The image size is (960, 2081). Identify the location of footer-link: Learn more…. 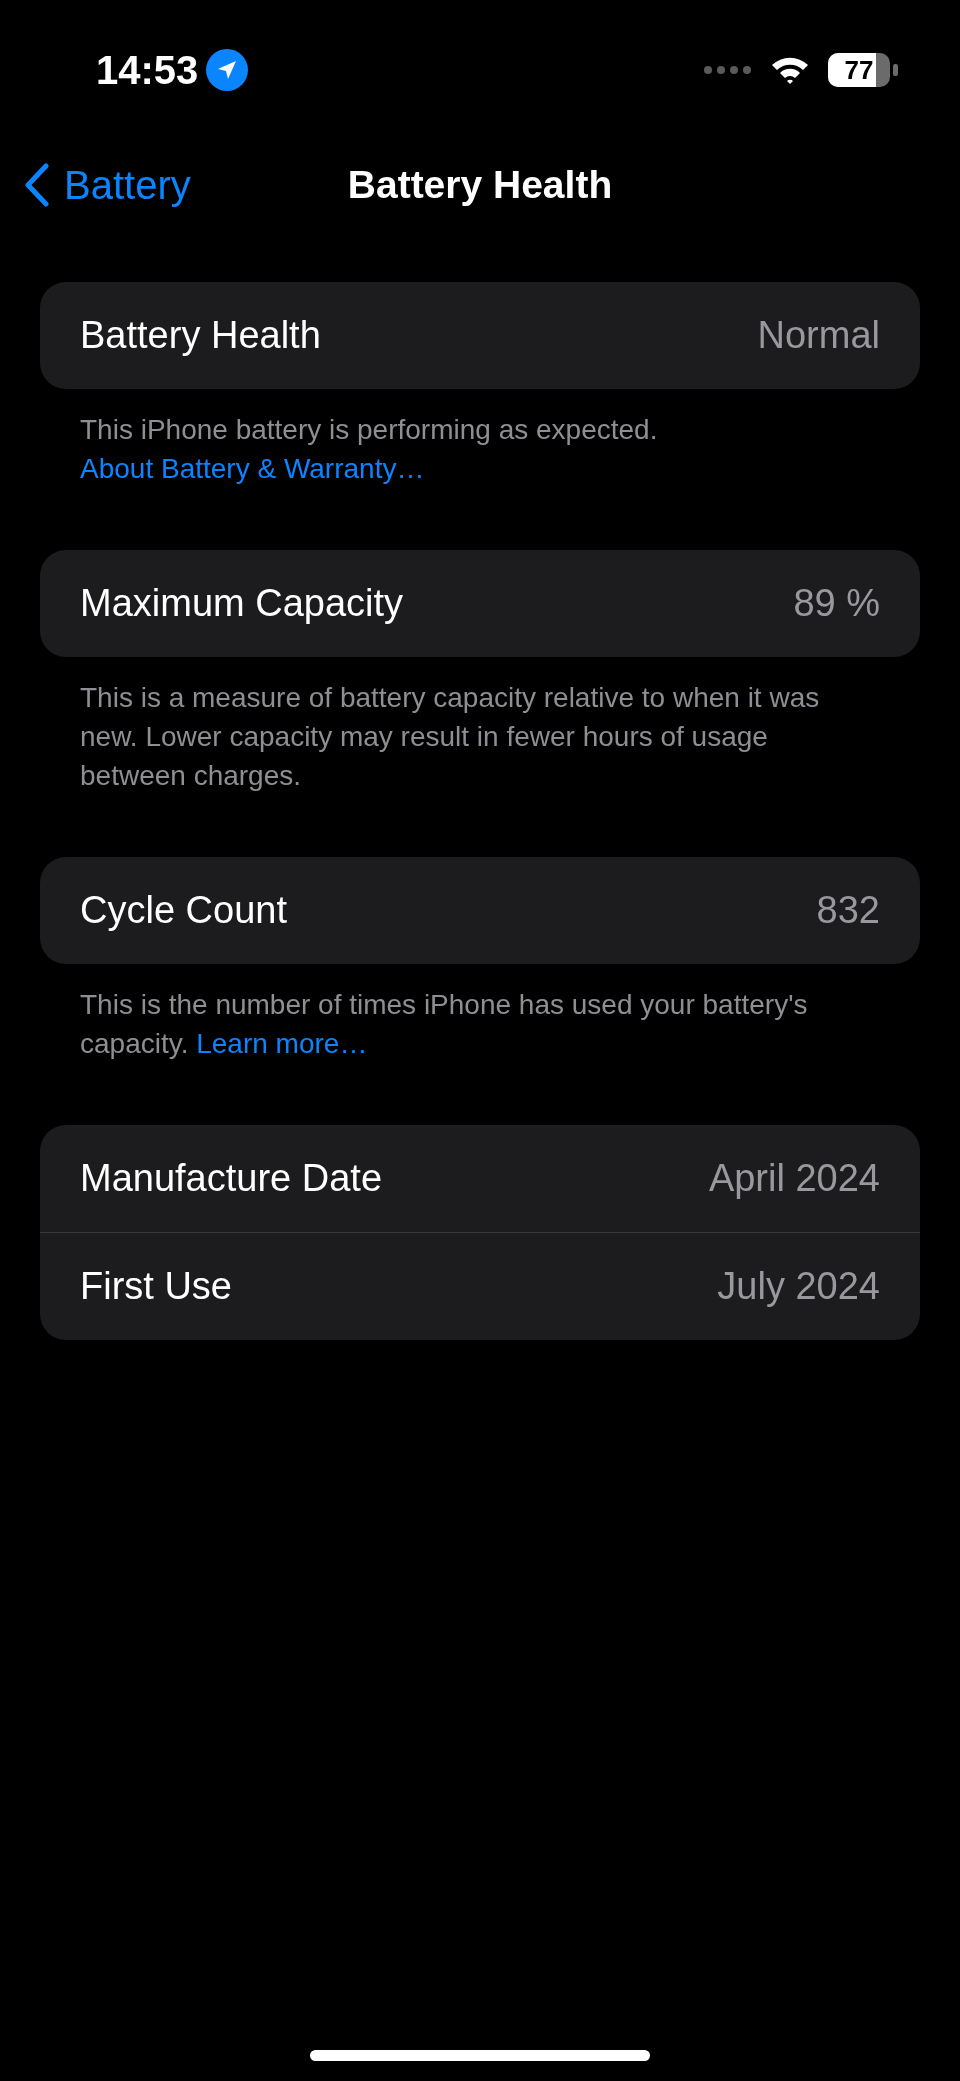
(282, 1043).